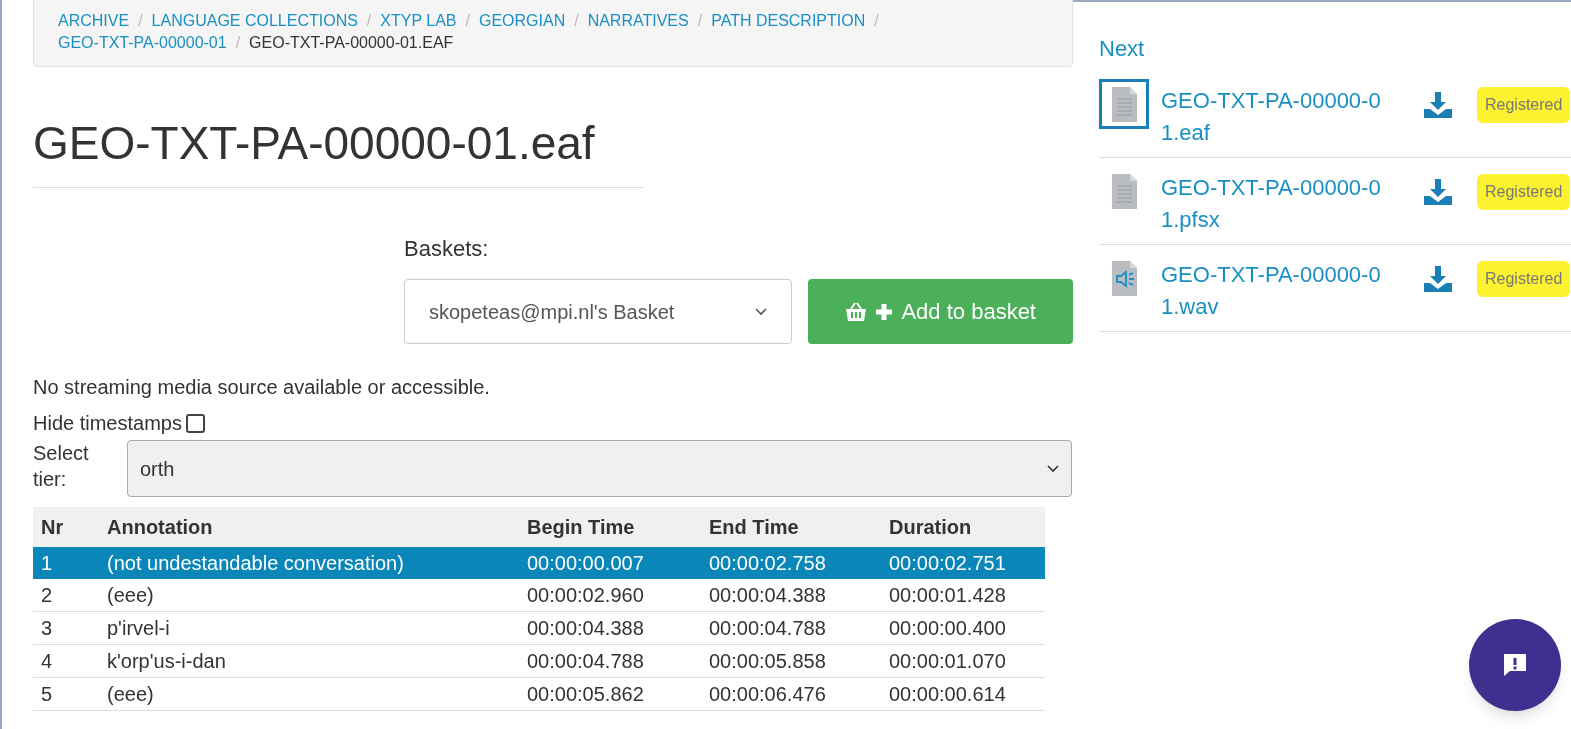 This screenshot has height=729, width=1571. I want to click on breadcrumb-link: GEORGIAN, so click(522, 21).